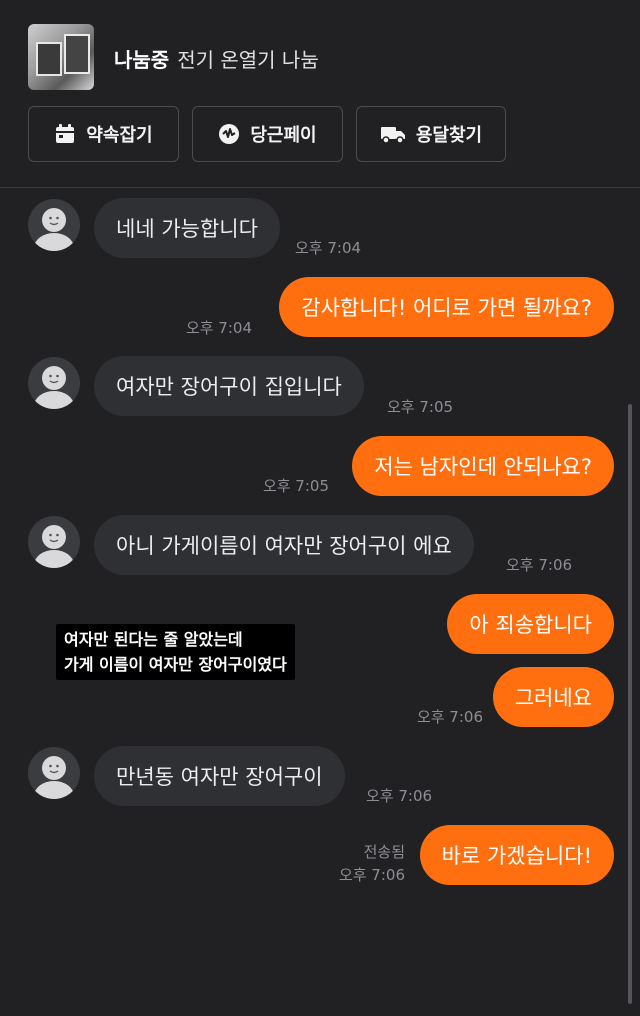 This screenshot has height=1016, width=640. What do you see at coordinates (229, 386) in the screenshot?
I see `message-bubble-incoming: 여자만 장어구이 집입니다` at bounding box center [229, 386].